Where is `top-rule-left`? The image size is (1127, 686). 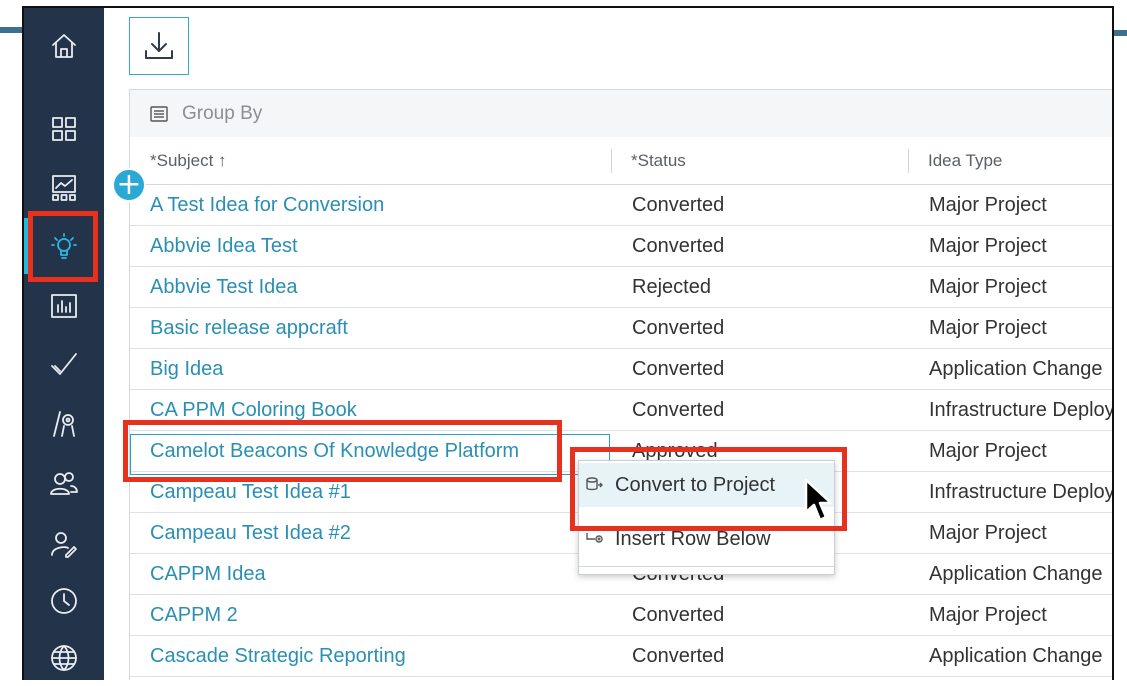 top-rule-left is located at coordinates (12, 30).